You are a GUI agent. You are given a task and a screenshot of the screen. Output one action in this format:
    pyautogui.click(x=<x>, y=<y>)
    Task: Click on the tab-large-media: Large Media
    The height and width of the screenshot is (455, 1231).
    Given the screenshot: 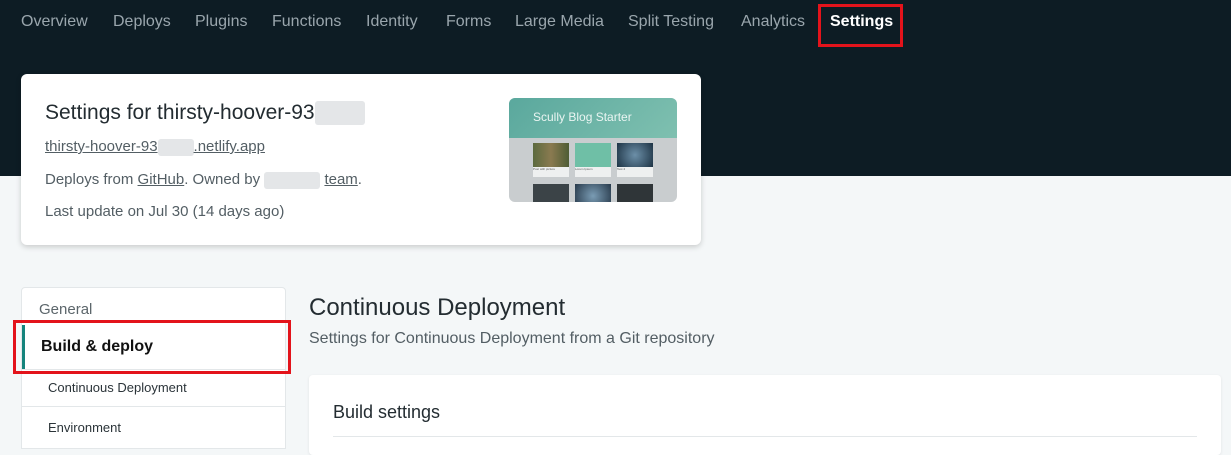 What is the action you would take?
    pyautogui.click(x=559, y=22)
    